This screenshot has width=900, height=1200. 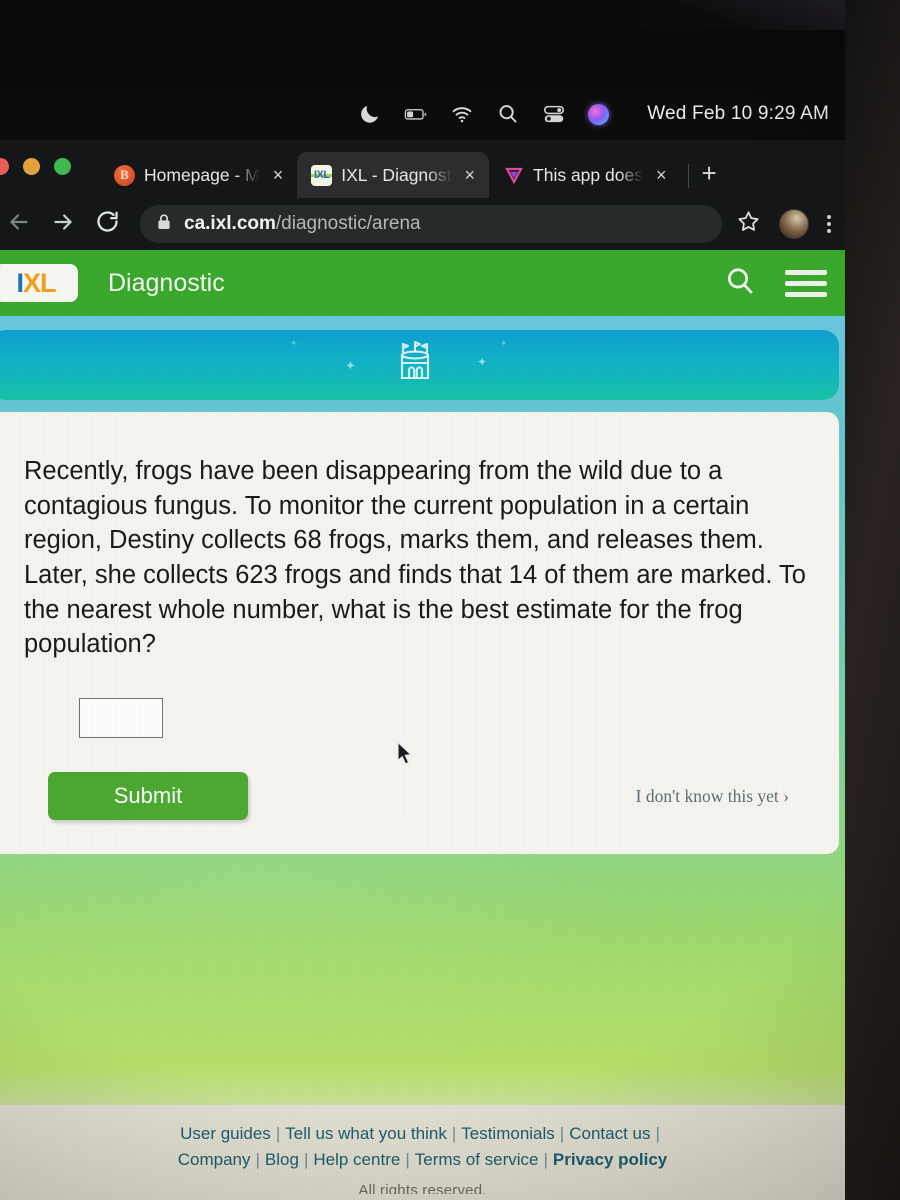 What do you see at coordinates (462, 114) in the screenshot?
I see `wifi-icon` at bounding box center [462, 114].